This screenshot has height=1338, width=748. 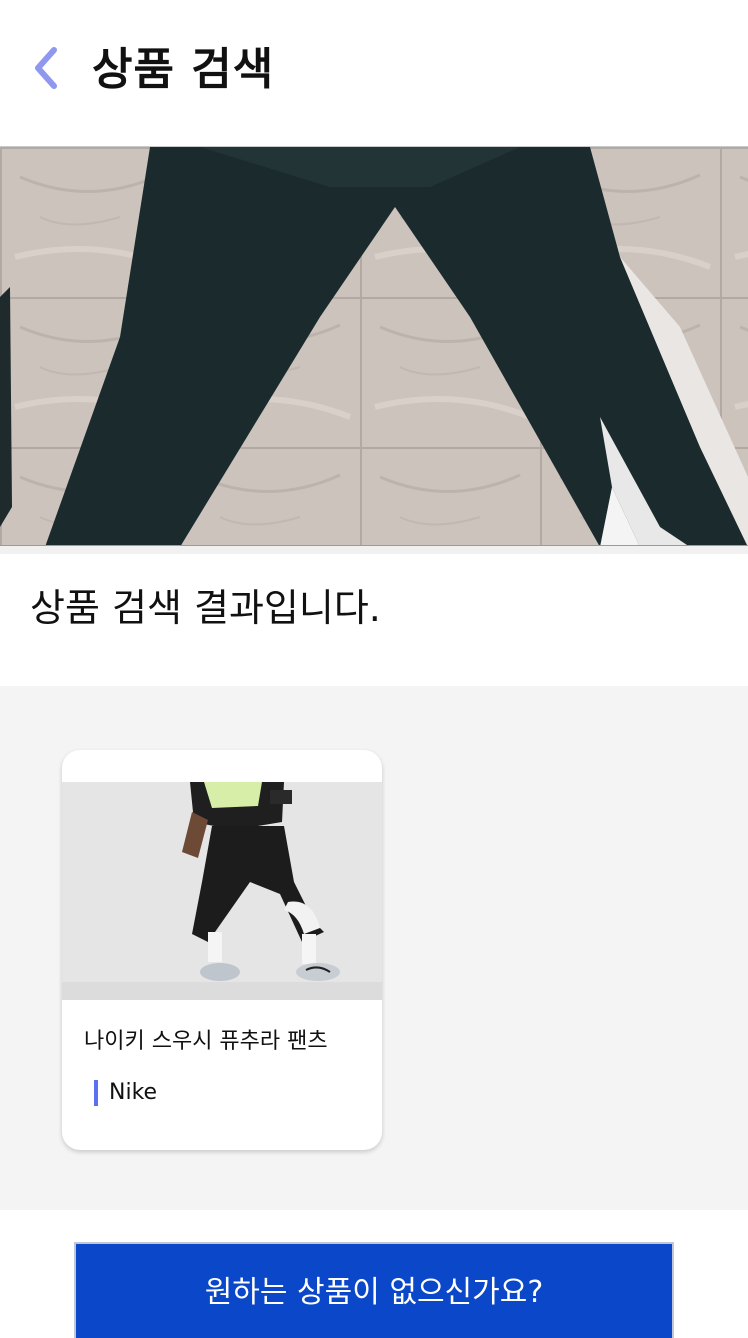 I want to click on product-card: 나이키 스우시 퓨추라 팬츠 Nike, so click(x=222, y=950).